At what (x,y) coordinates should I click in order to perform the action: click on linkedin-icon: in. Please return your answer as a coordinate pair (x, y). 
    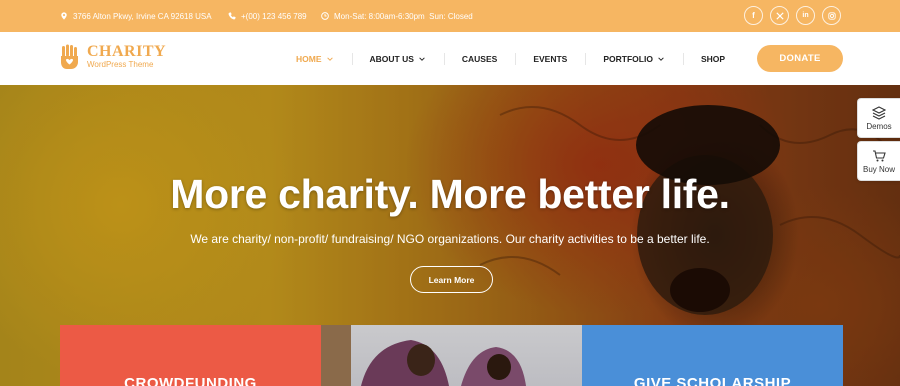
    Looking at the image, I should click on (805, 15).